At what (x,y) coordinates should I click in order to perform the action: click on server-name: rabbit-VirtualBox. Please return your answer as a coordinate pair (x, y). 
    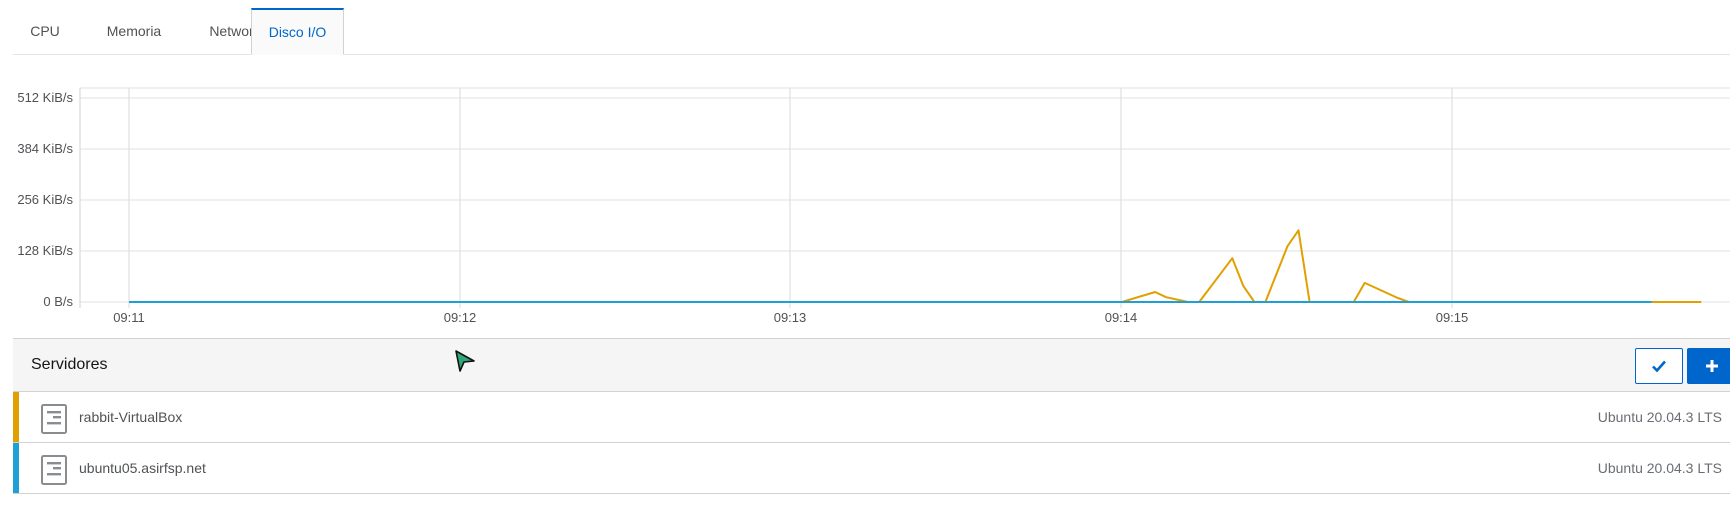
    Looking at the image, I should click on (131, 417).